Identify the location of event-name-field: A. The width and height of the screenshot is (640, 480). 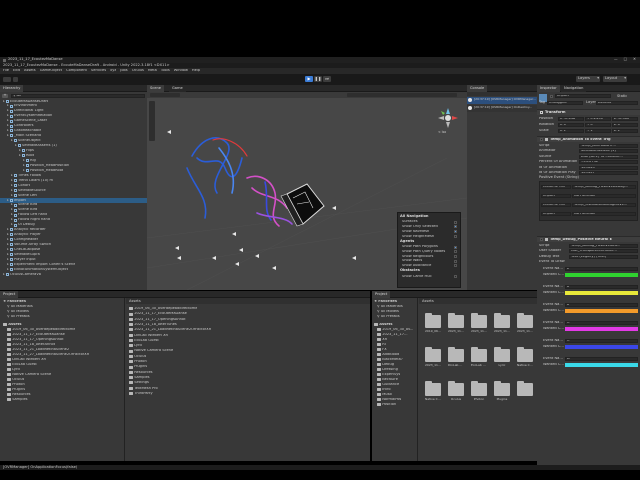
(601, 268).